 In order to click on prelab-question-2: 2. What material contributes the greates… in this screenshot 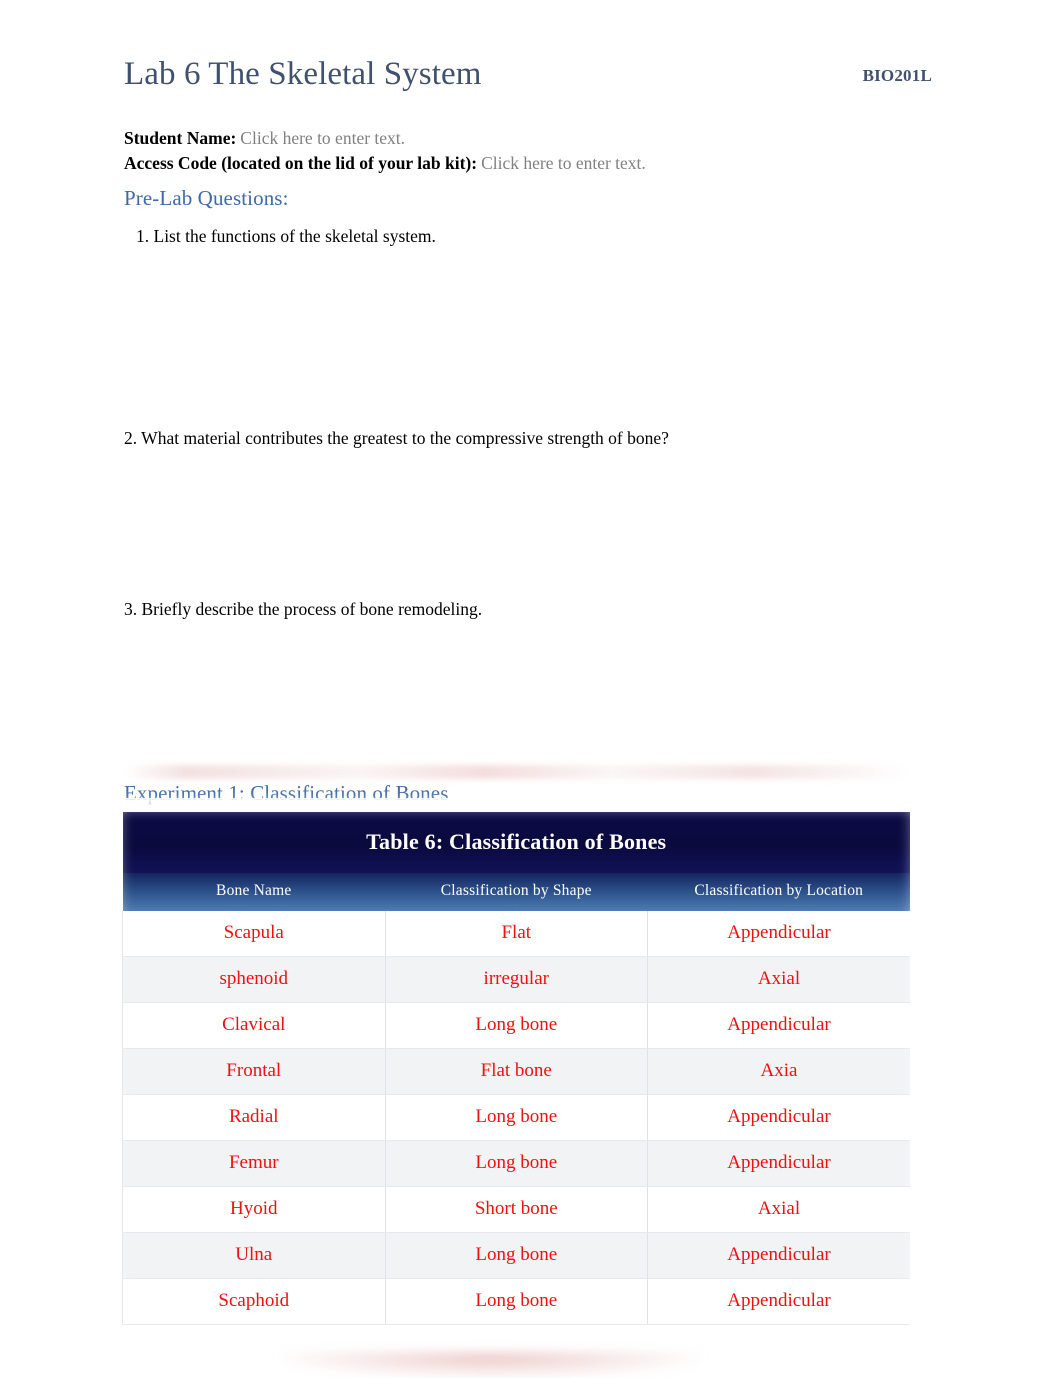, I will do `click(396, 438)`.